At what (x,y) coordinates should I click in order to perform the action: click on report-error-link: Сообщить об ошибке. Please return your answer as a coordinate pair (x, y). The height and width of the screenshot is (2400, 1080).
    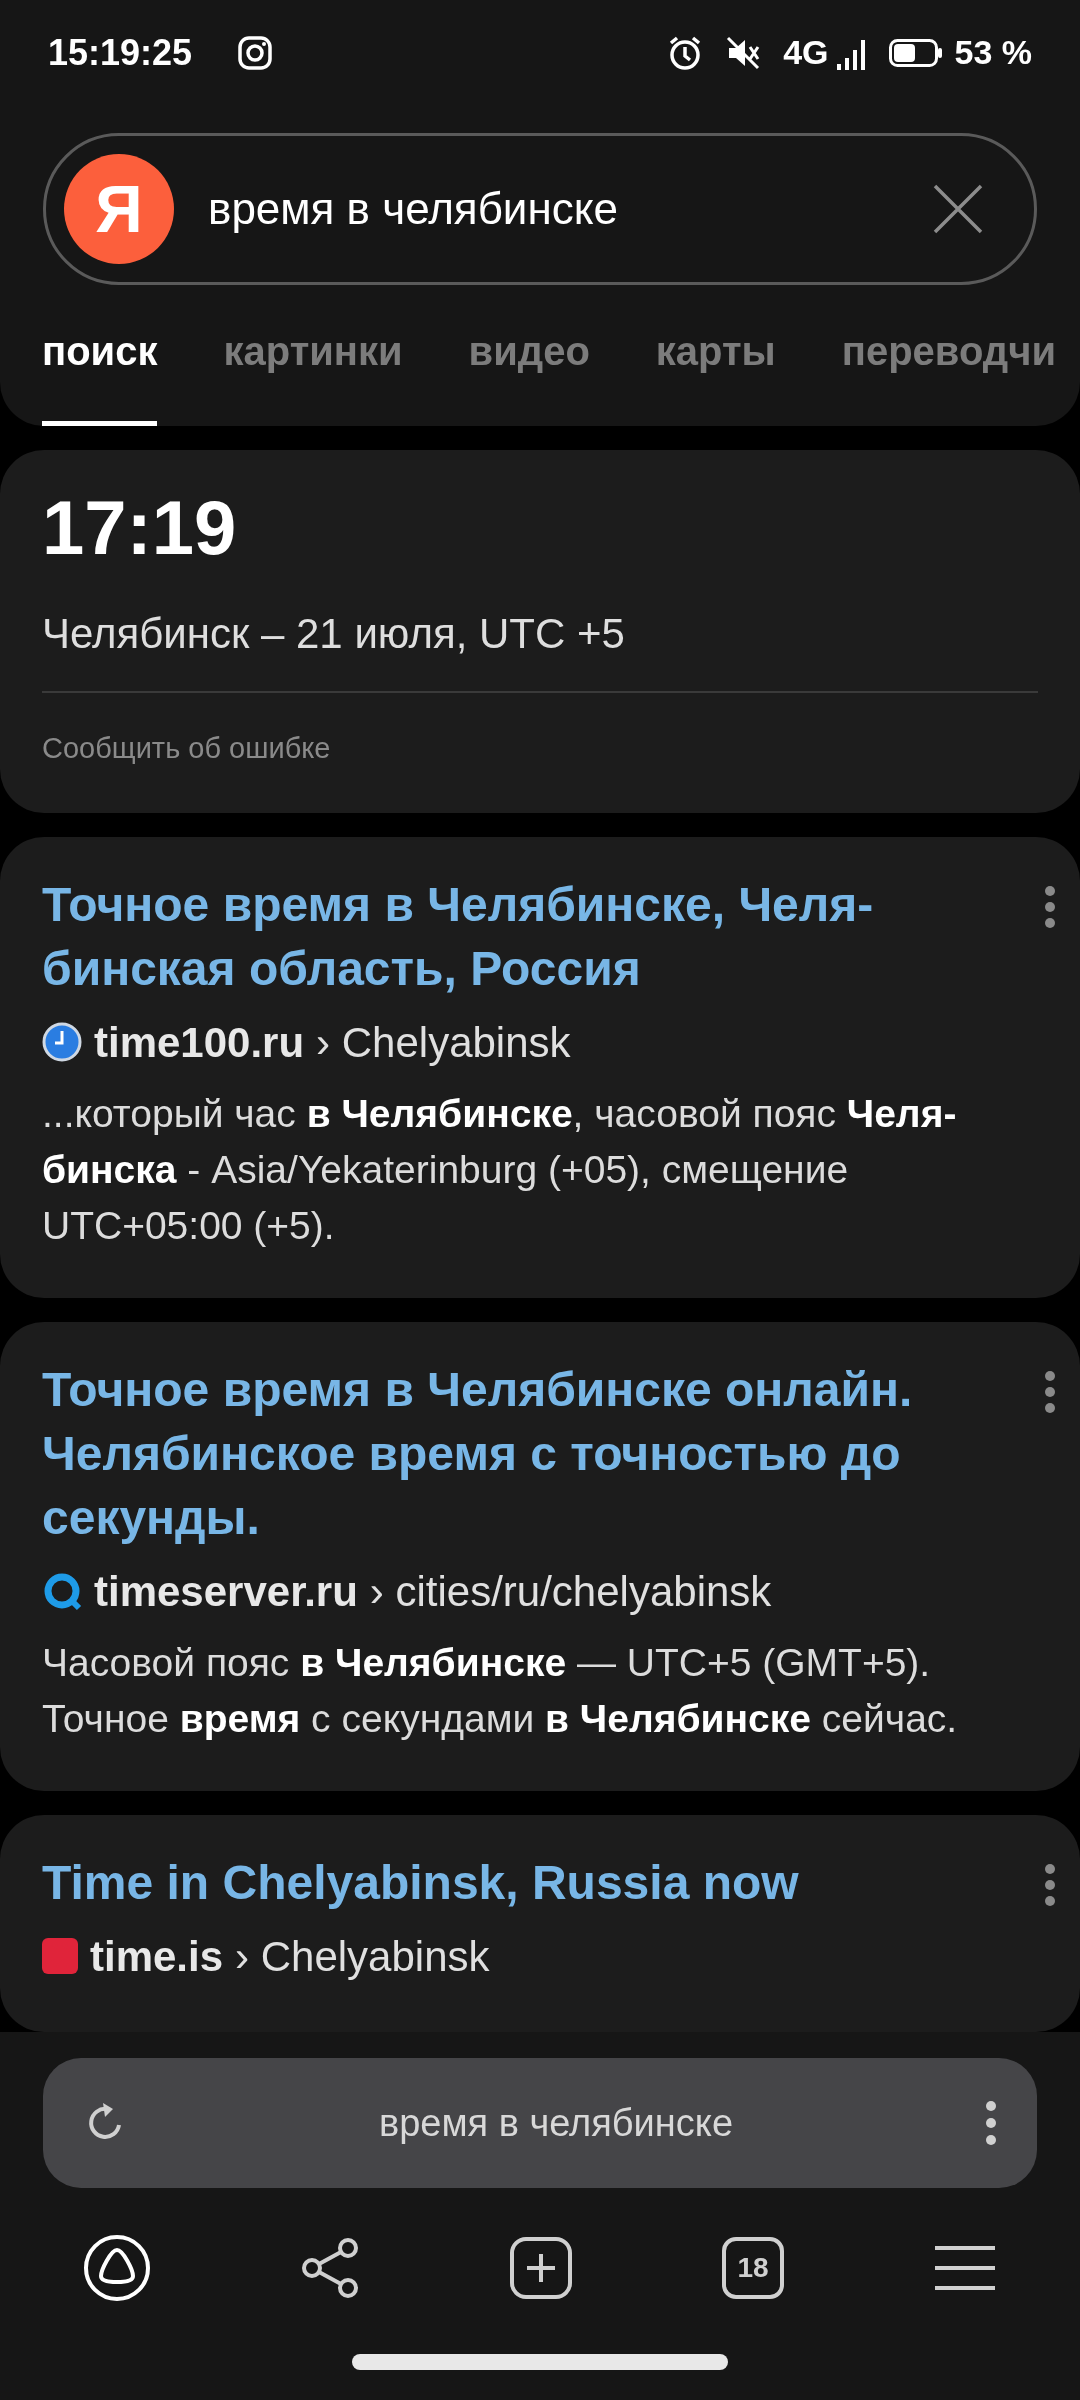
    Looking at the image, I should click on (540, 749).